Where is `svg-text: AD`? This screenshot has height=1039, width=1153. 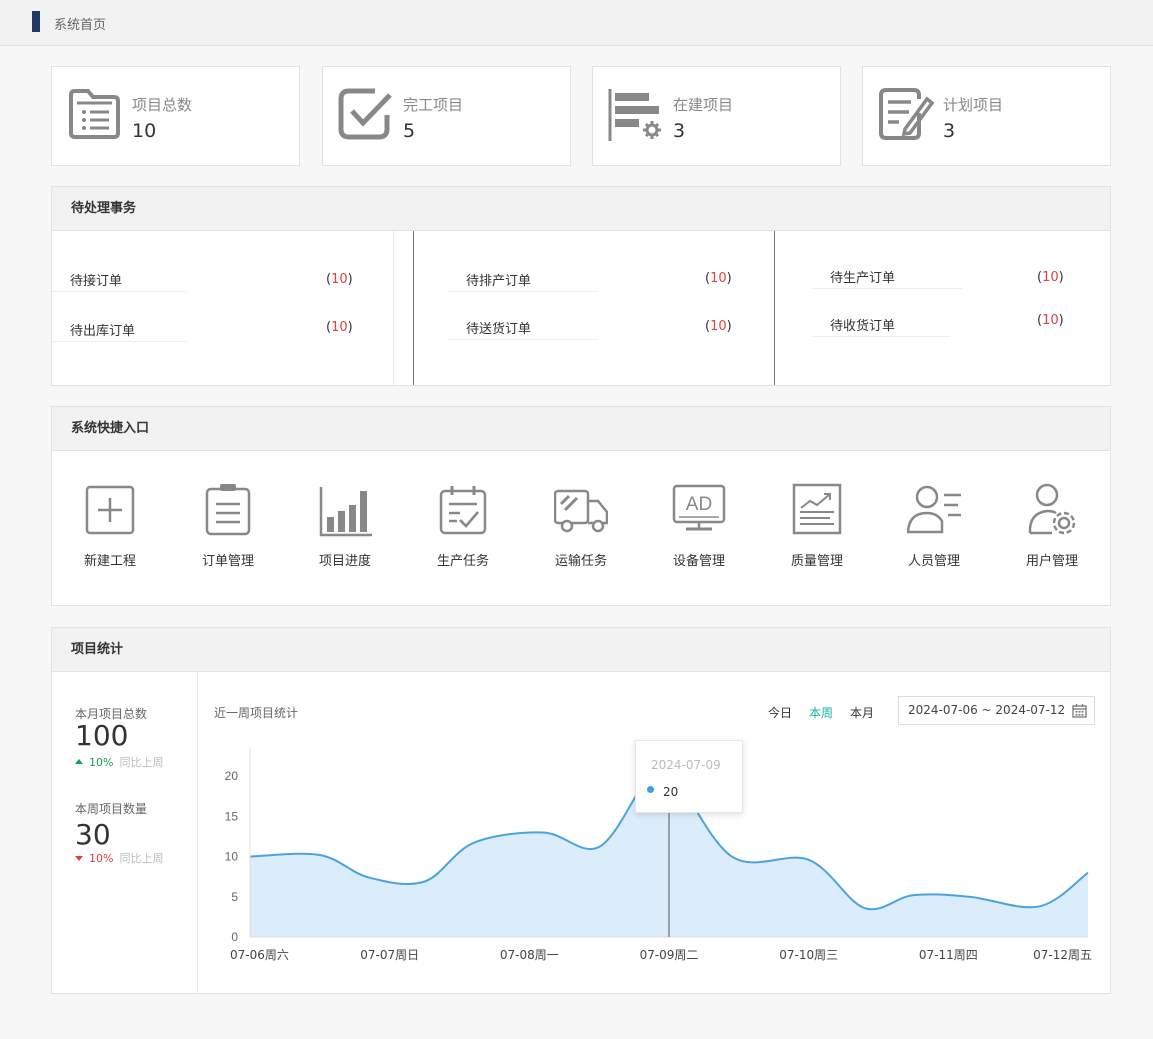
svg-text: AD is located at coordinates (699, 504).